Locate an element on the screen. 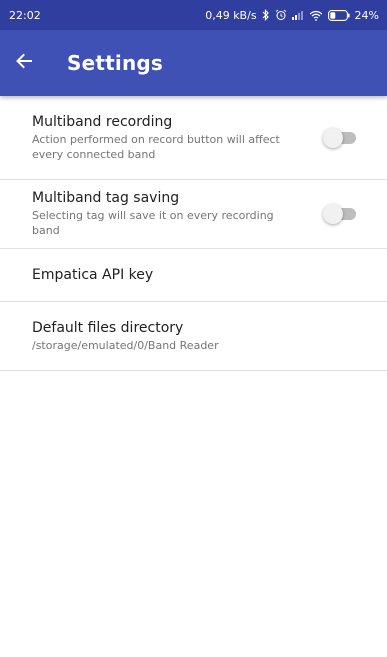  setting-empatica-api-key: Empatica API key is located at coordinates (193, 275).